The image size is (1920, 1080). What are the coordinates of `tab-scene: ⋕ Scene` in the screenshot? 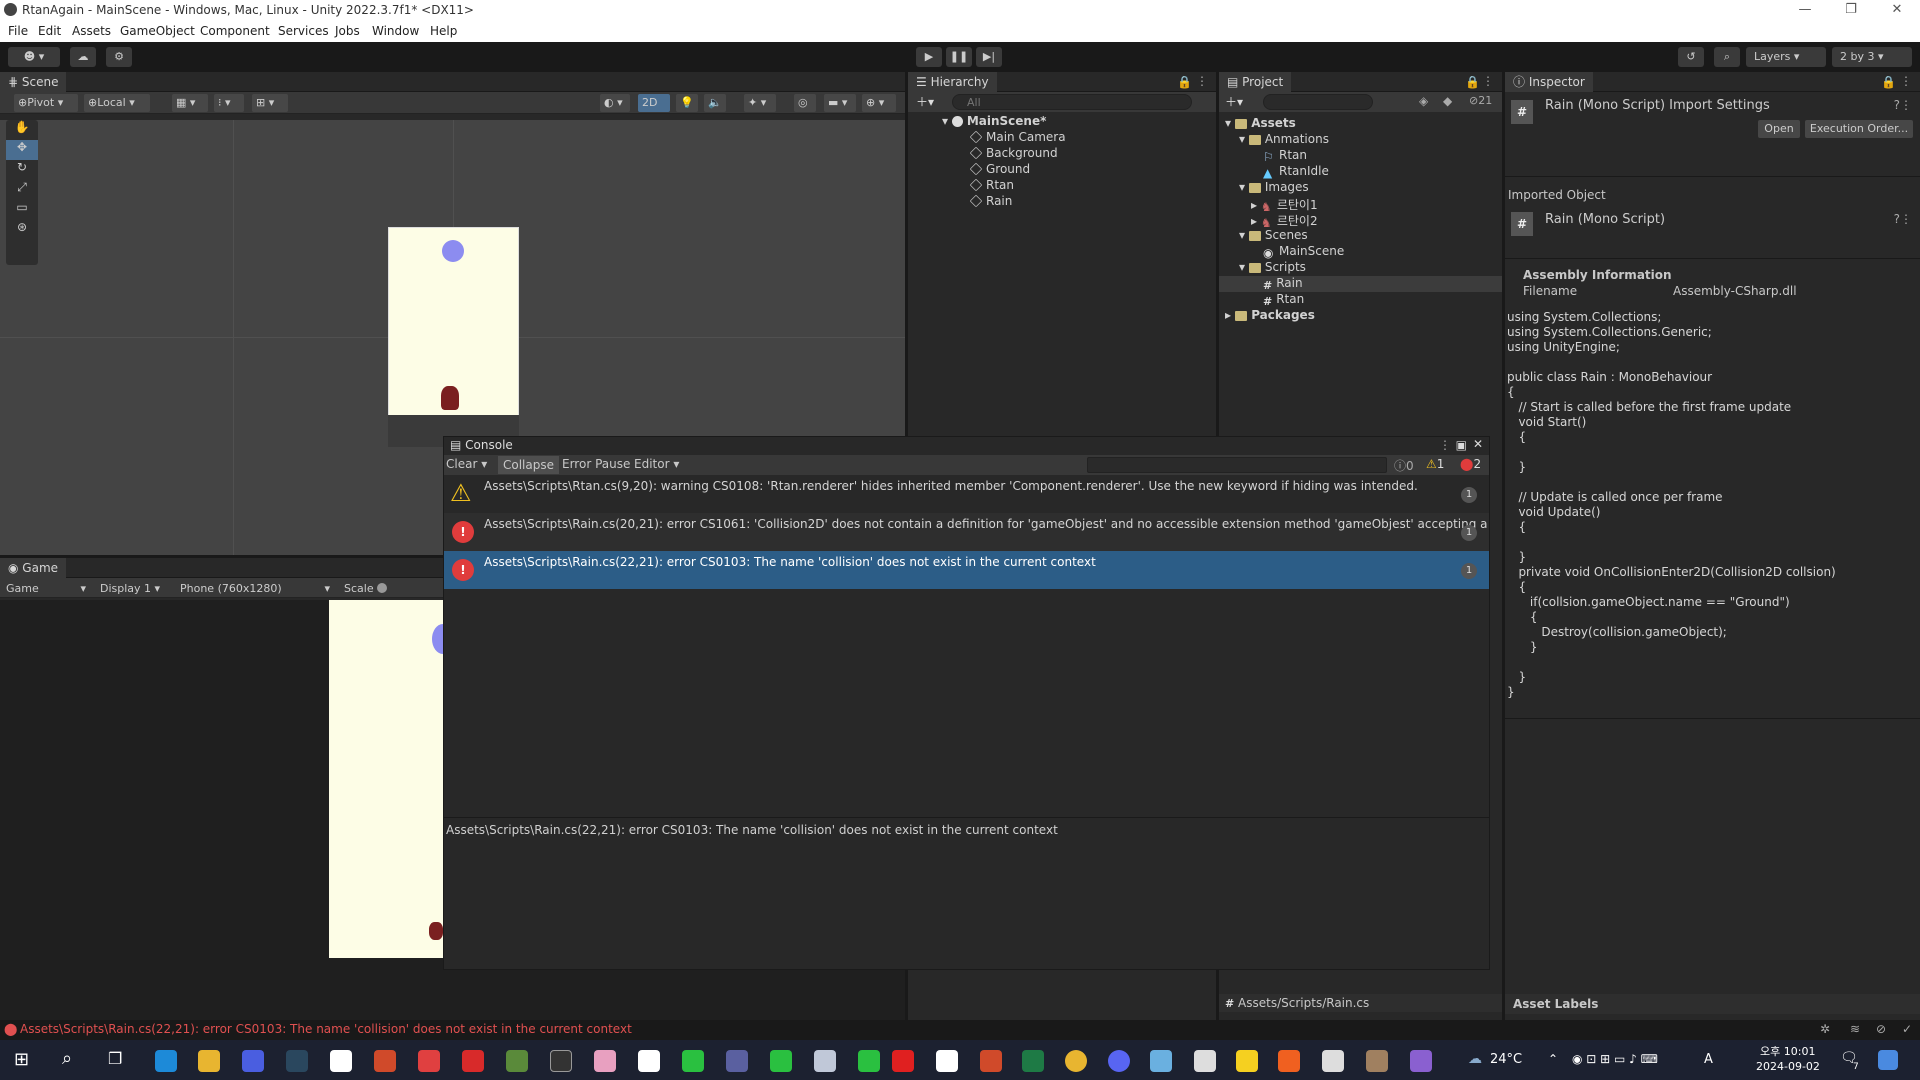 It's located at (33, 82).